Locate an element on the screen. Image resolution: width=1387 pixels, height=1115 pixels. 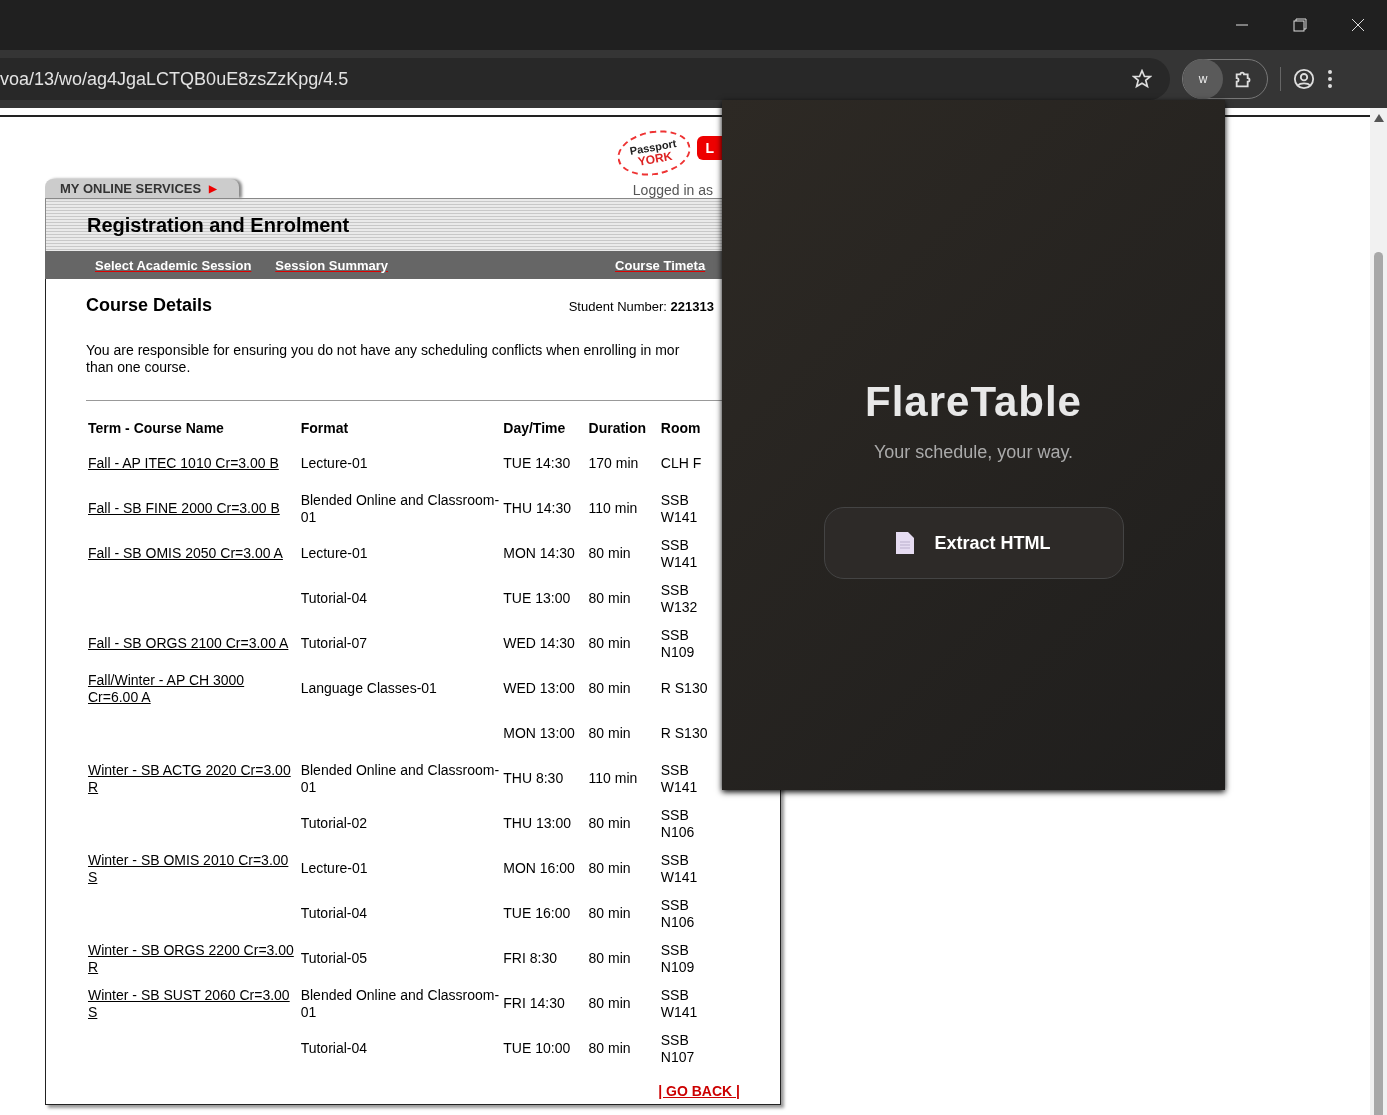
day-time-cell-text: THU 14:30 is located at coordinates (537, 508).